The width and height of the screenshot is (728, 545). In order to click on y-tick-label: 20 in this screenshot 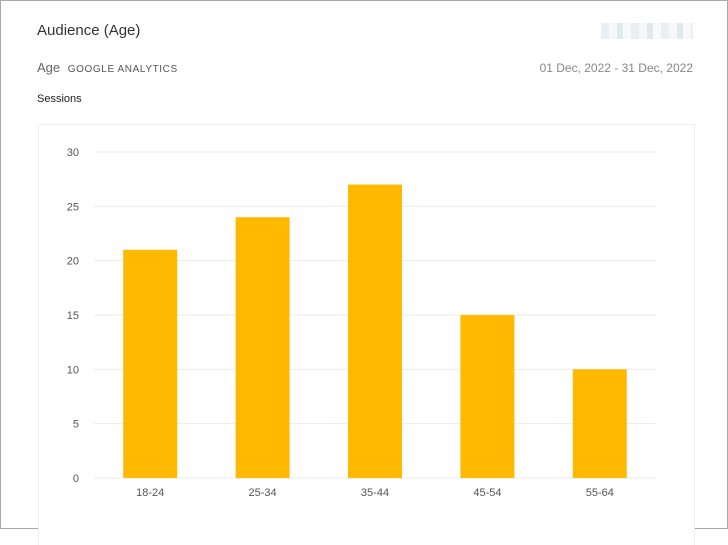, I will do `click(73, 262)`.